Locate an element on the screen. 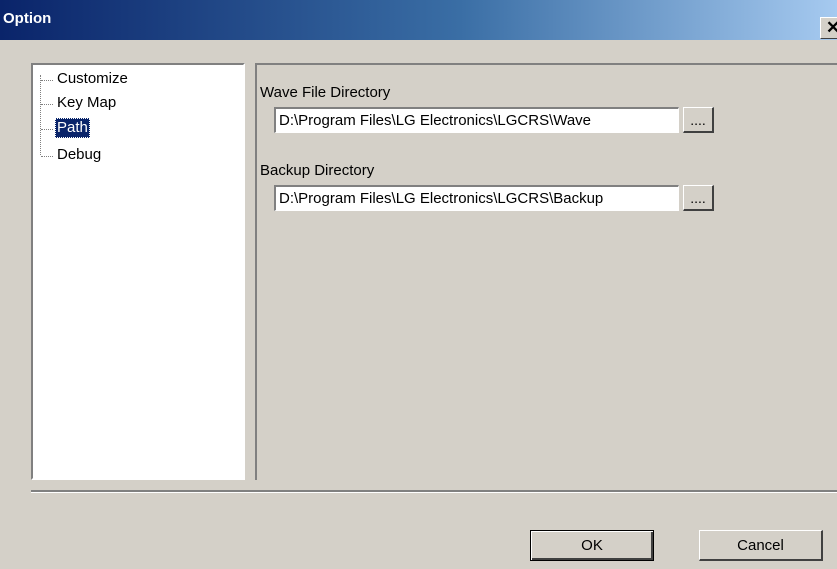  close-icon: ✕ is located at coordinates (831, 27).